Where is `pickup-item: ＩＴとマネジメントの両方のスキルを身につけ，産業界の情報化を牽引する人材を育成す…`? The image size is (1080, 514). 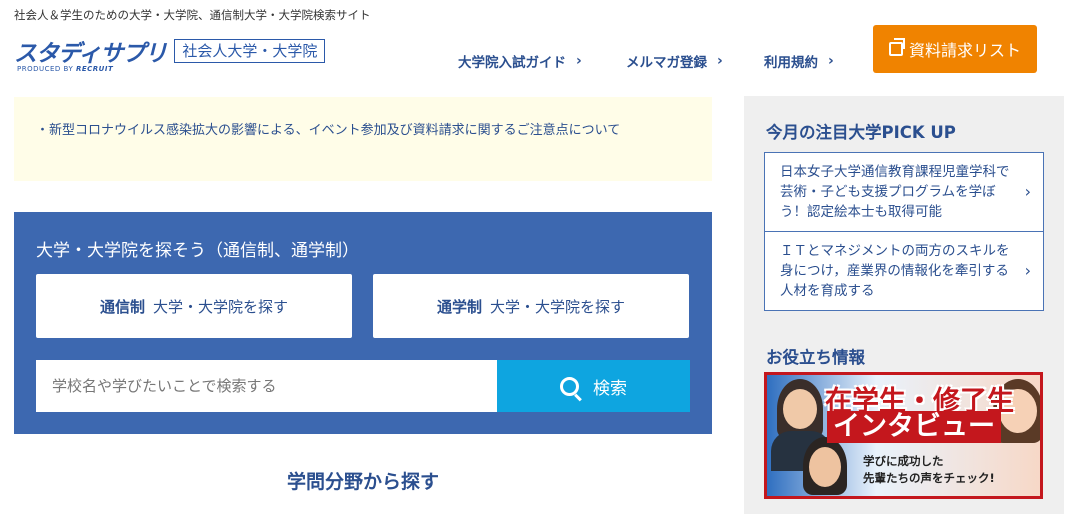
pickup-item: ＩＴとマネジメントの両方のスキルを身につけ，産業界の情報化を牽引する人材を育成す… is located at coordinates (904, 270).